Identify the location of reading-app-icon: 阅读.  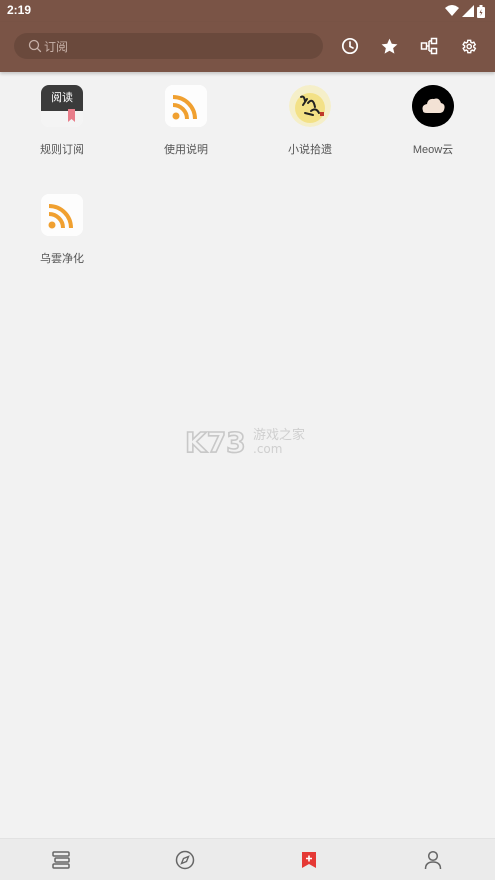
(62, 106).